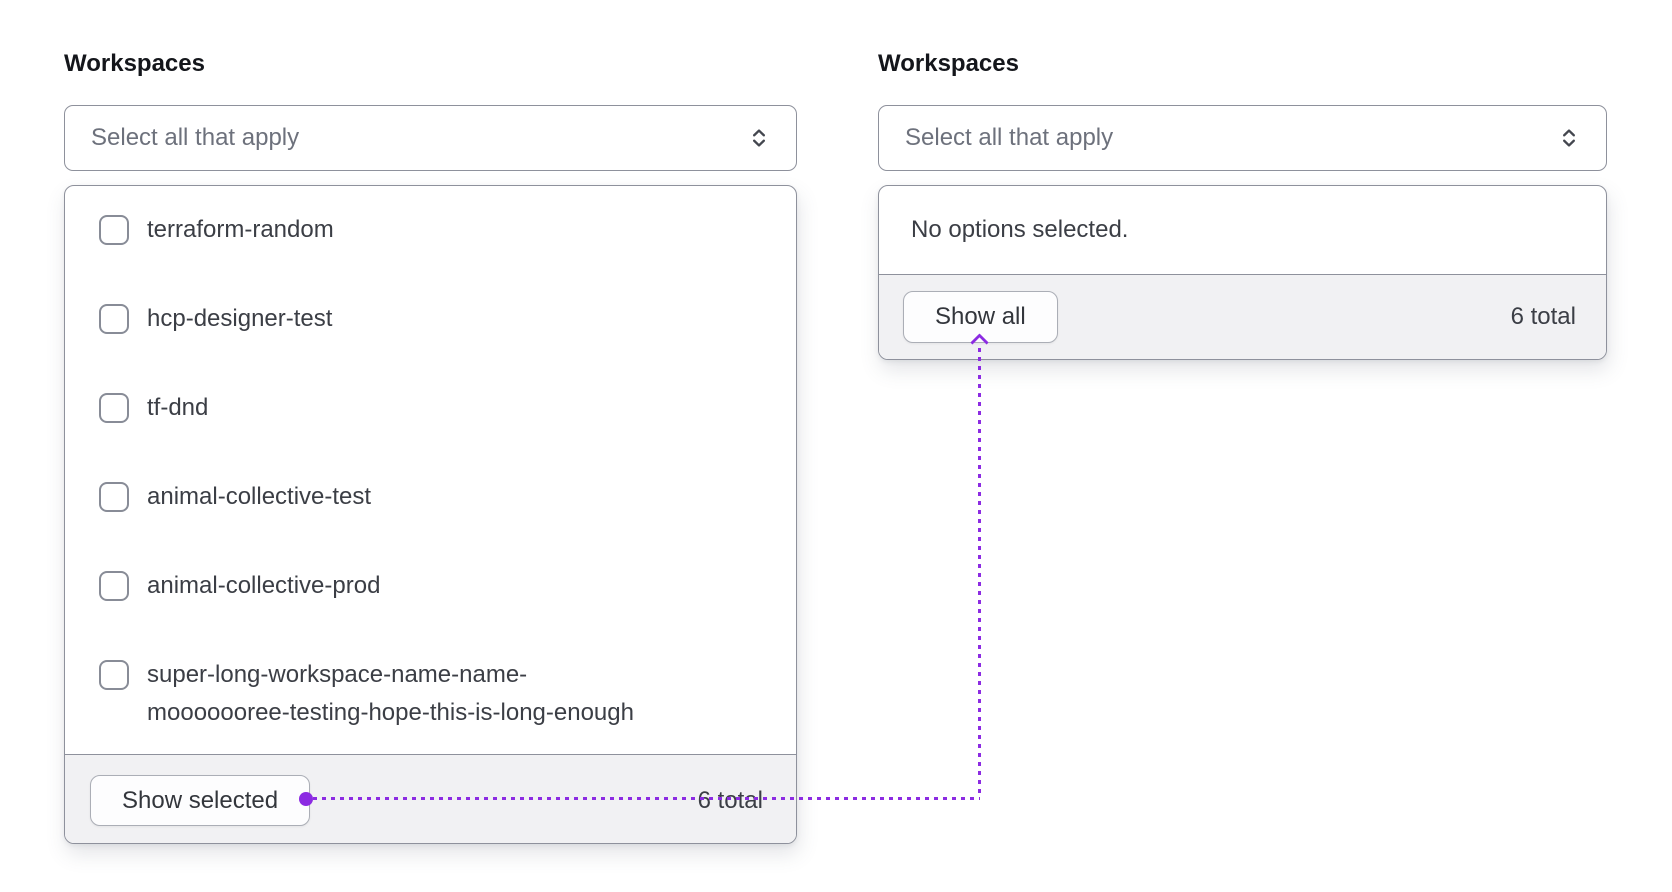 This screenshot has width=1672, height=892. I want to click on empty-message: No options selected., so click(1020, 229).